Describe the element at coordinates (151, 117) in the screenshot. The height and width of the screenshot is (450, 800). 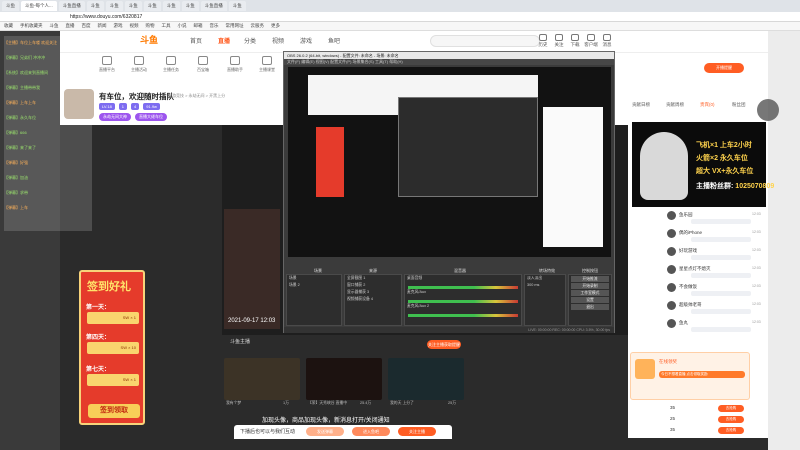
I see `room-tag: 直播大佬车位` at that location.